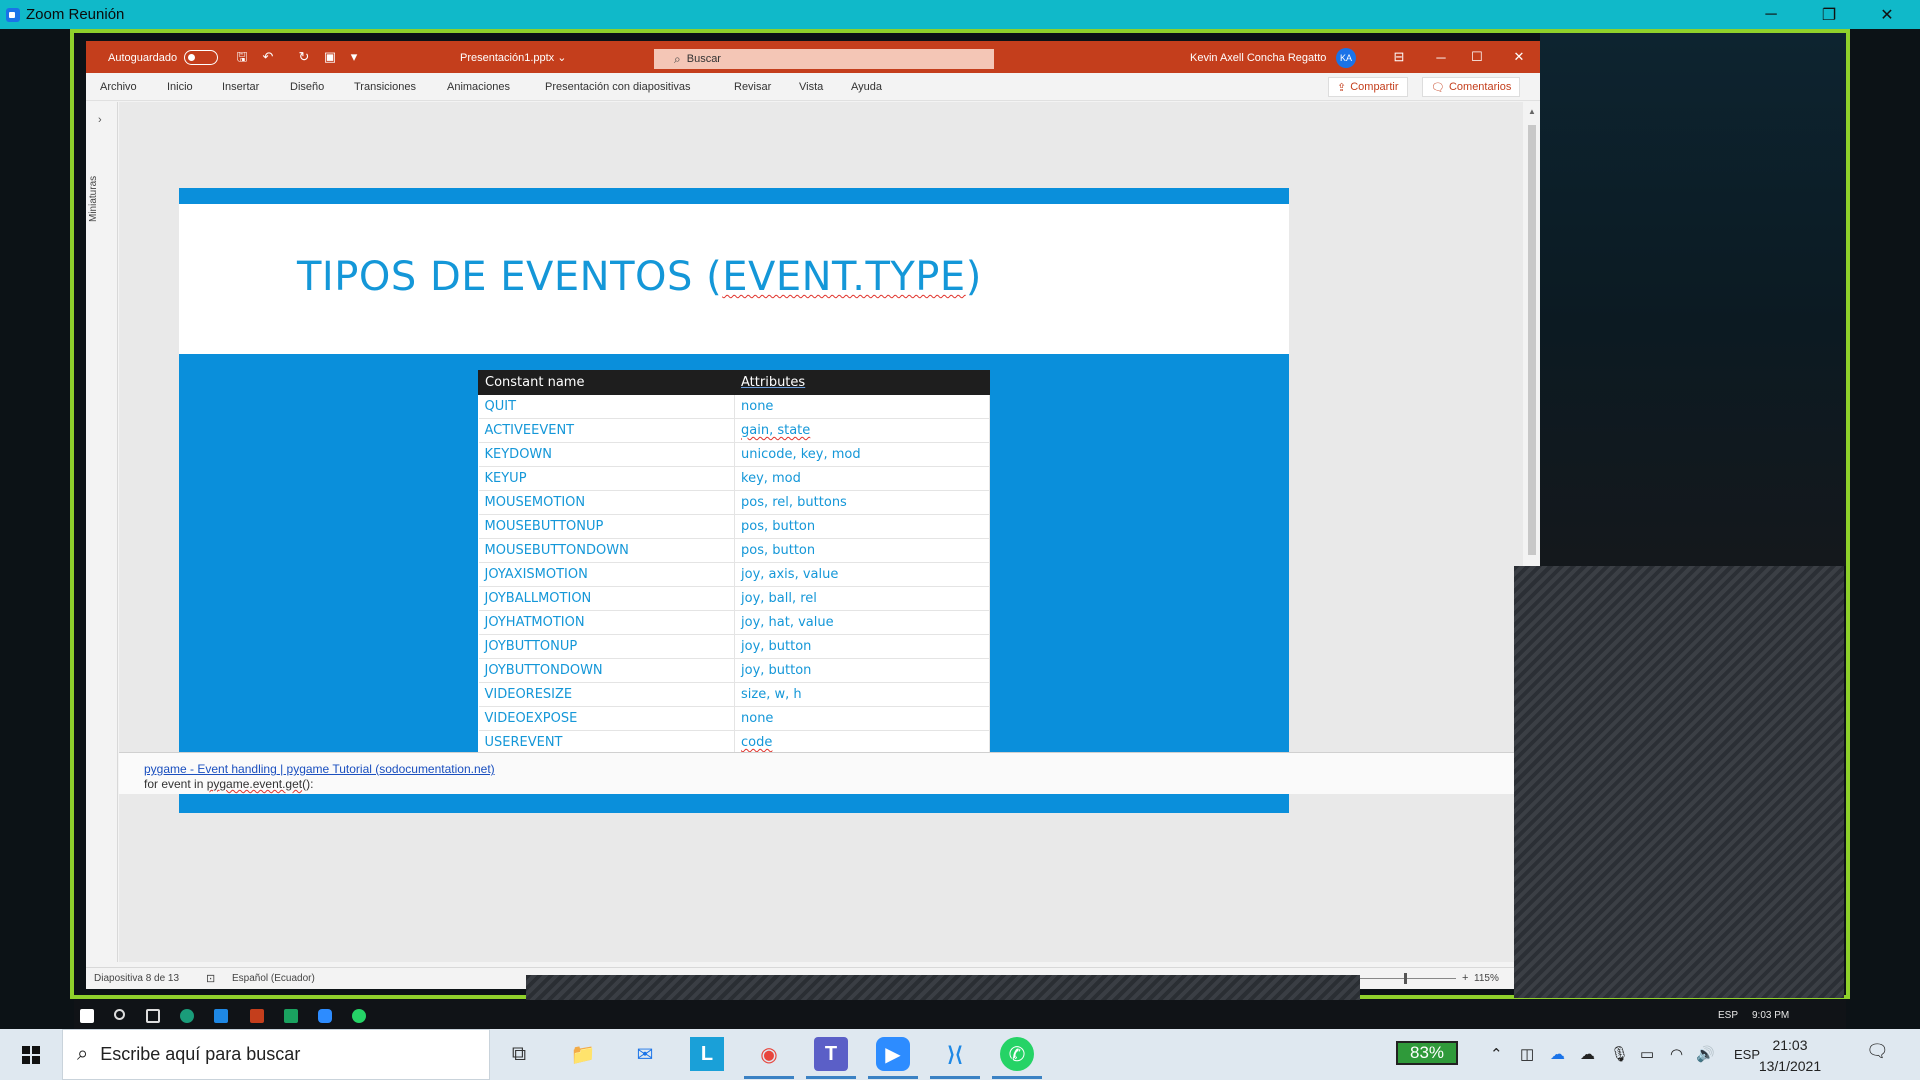 The width and height of the screenshot is (1920, 1080). What do you see at coordinates (734, 598) in the screenshot?
I see `table-row: JOYBALLMOTION joy, ball, rel` at bounding box center [734, 598].